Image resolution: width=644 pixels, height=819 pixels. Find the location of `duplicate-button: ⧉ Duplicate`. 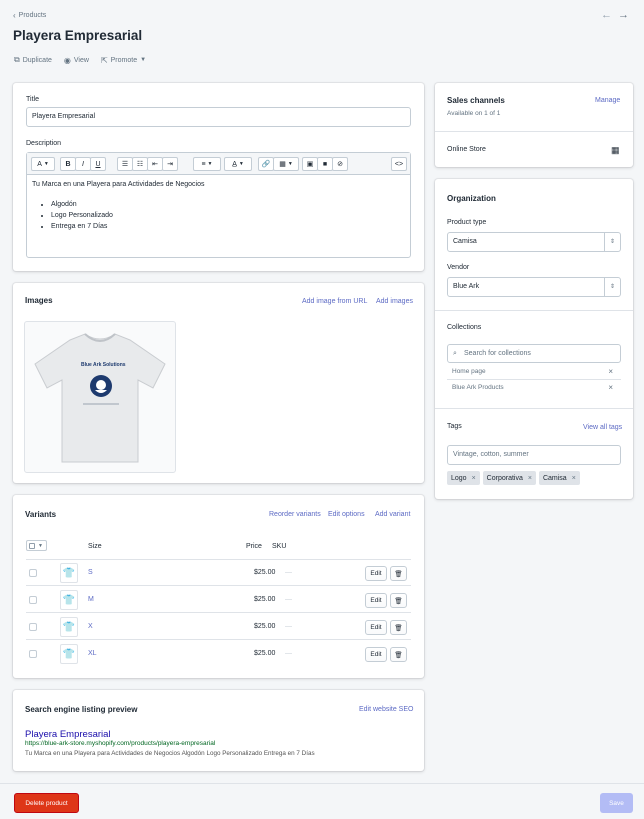

duplicate-button: ⧉ Duplicate is located at coordinates (33, 60).